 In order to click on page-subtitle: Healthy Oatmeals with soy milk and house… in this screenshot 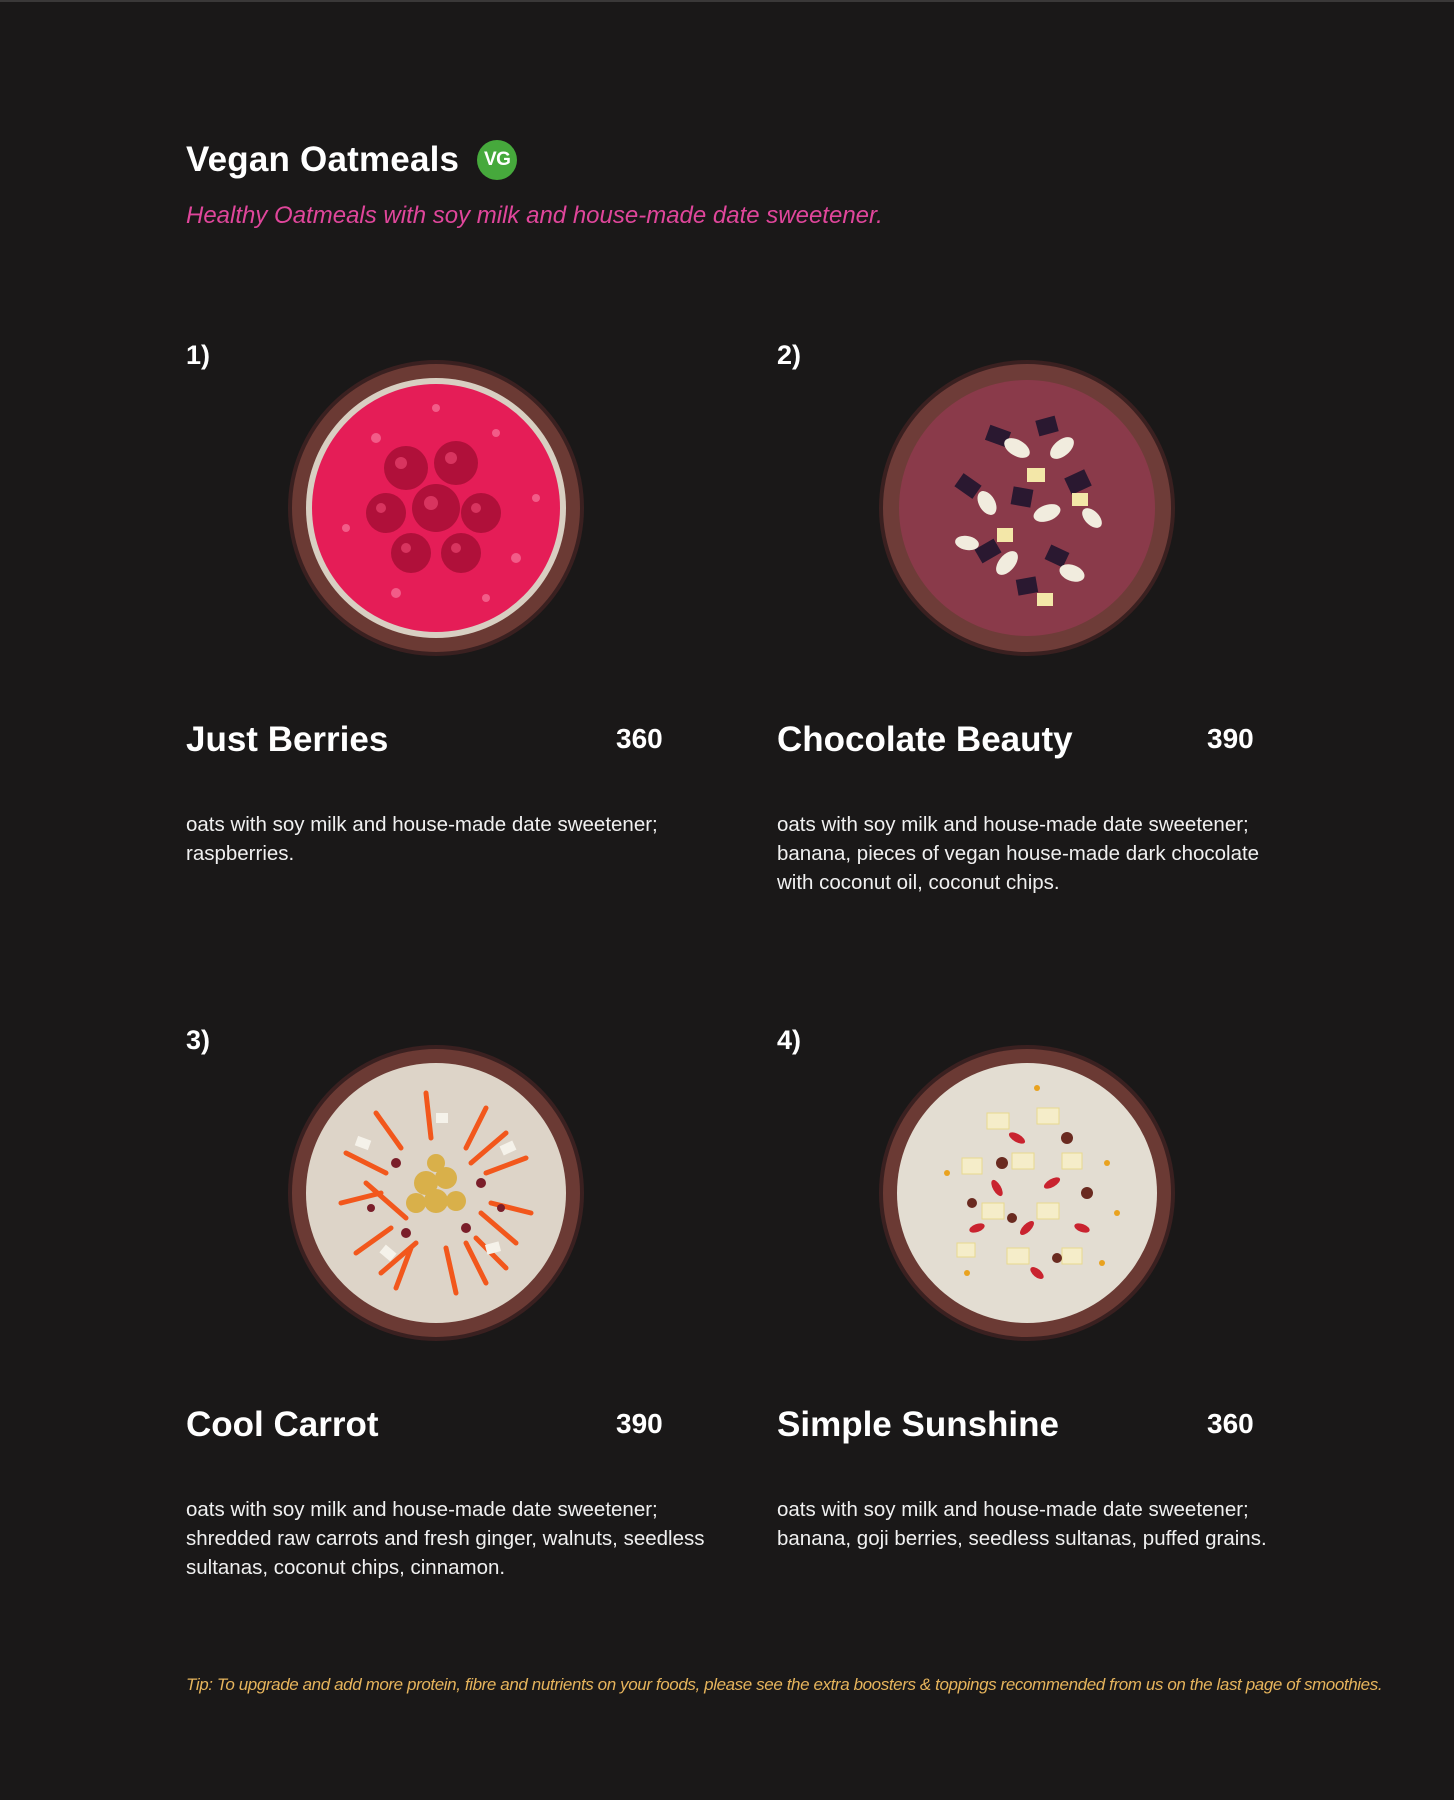, I will do `click(534, 215)`.